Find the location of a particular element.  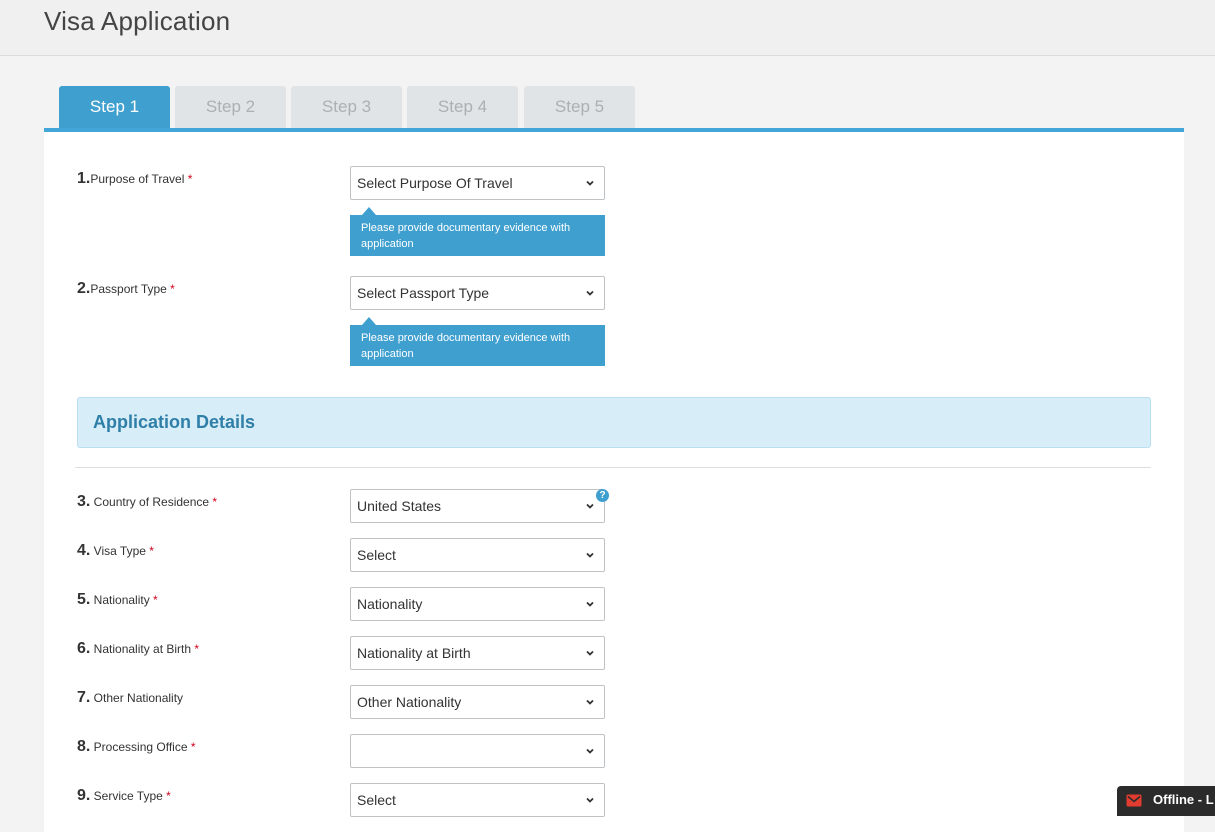

field-label-processing-office: 8. Processing Office * is located at coordinates (136, 747).